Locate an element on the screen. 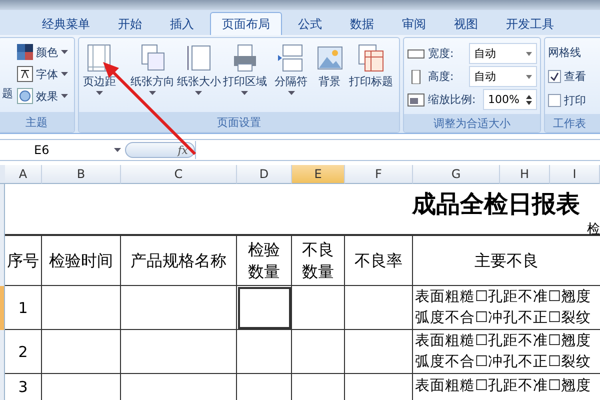  spinner-arrows-icon is located at coordinates (529, 100).